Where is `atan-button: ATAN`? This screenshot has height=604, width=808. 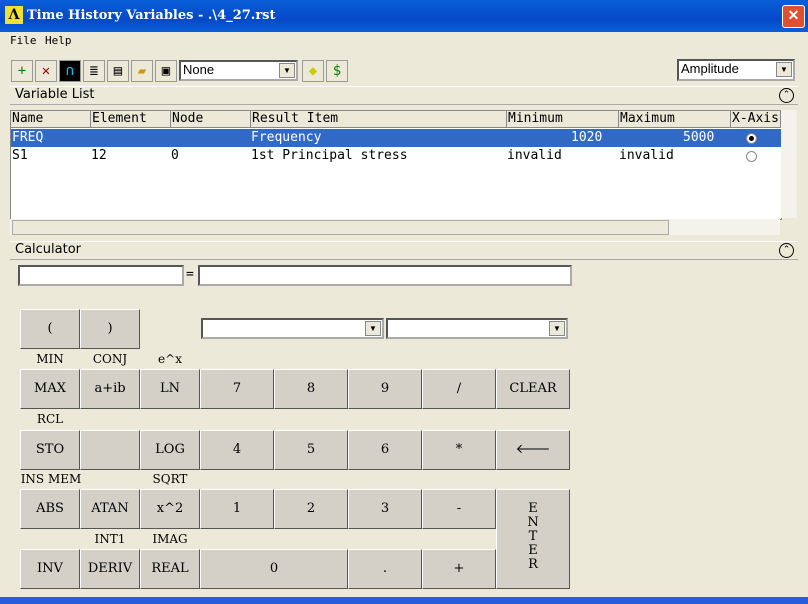
atan-button: ATAN is located at coordinates (110, 509).